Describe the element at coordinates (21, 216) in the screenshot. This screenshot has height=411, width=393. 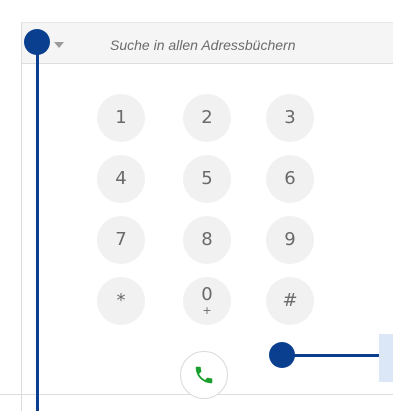
I see `panel-border-left` at that location.